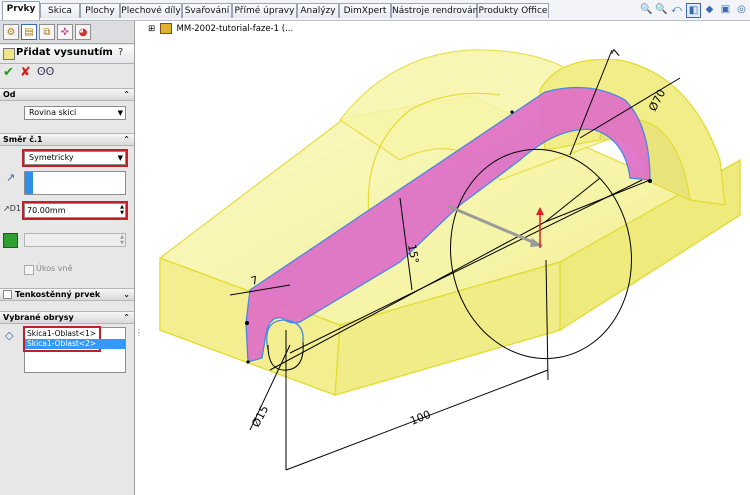 This screenshot has height=495, width=750. Describe the element at coordinates (260, 416) in the screenshot. I see `dimension-label: Ø15` at that location.